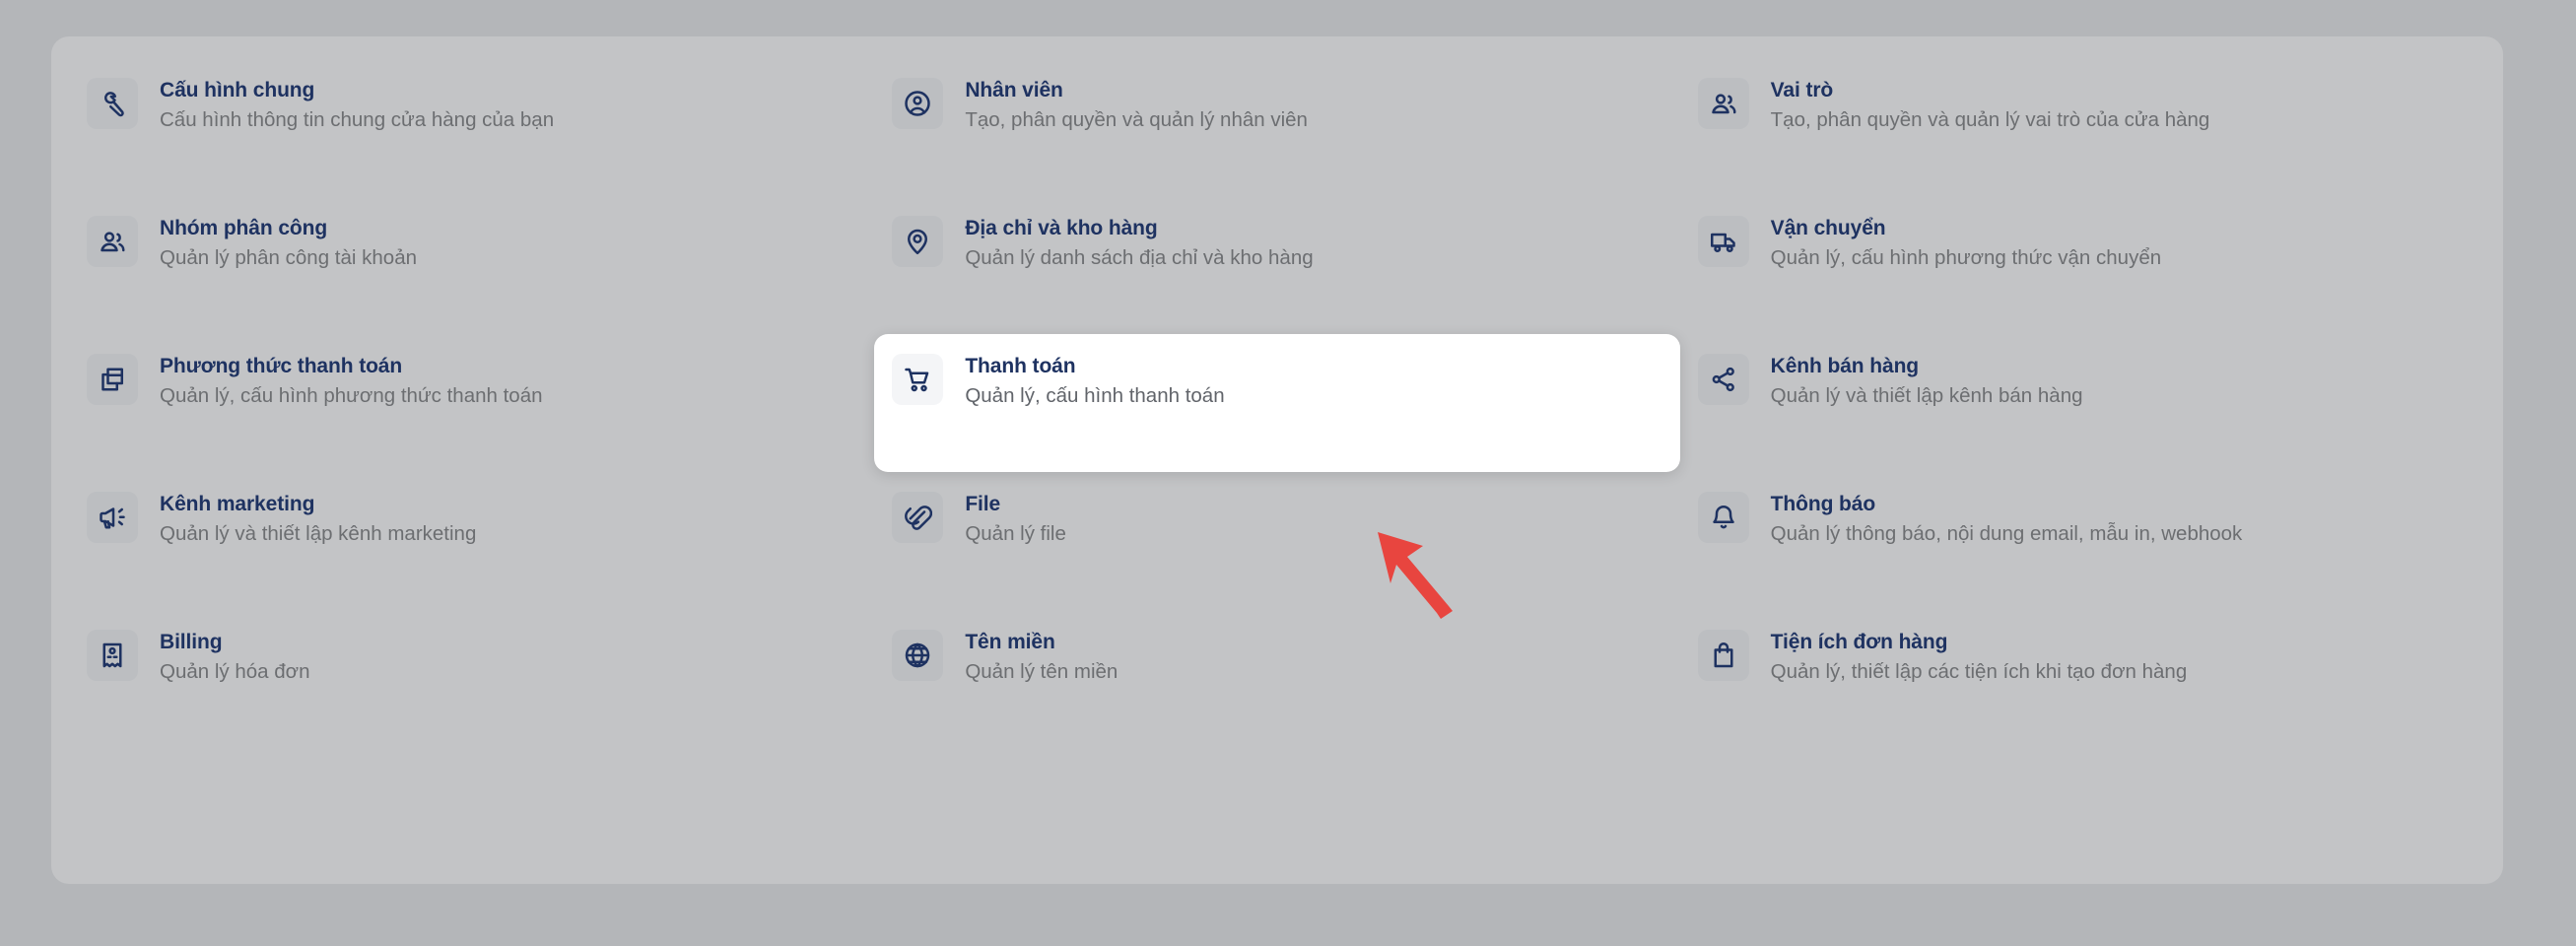 This screenshot has width=2576, height=946. I want to click on users-icon, so click(1723, 103).